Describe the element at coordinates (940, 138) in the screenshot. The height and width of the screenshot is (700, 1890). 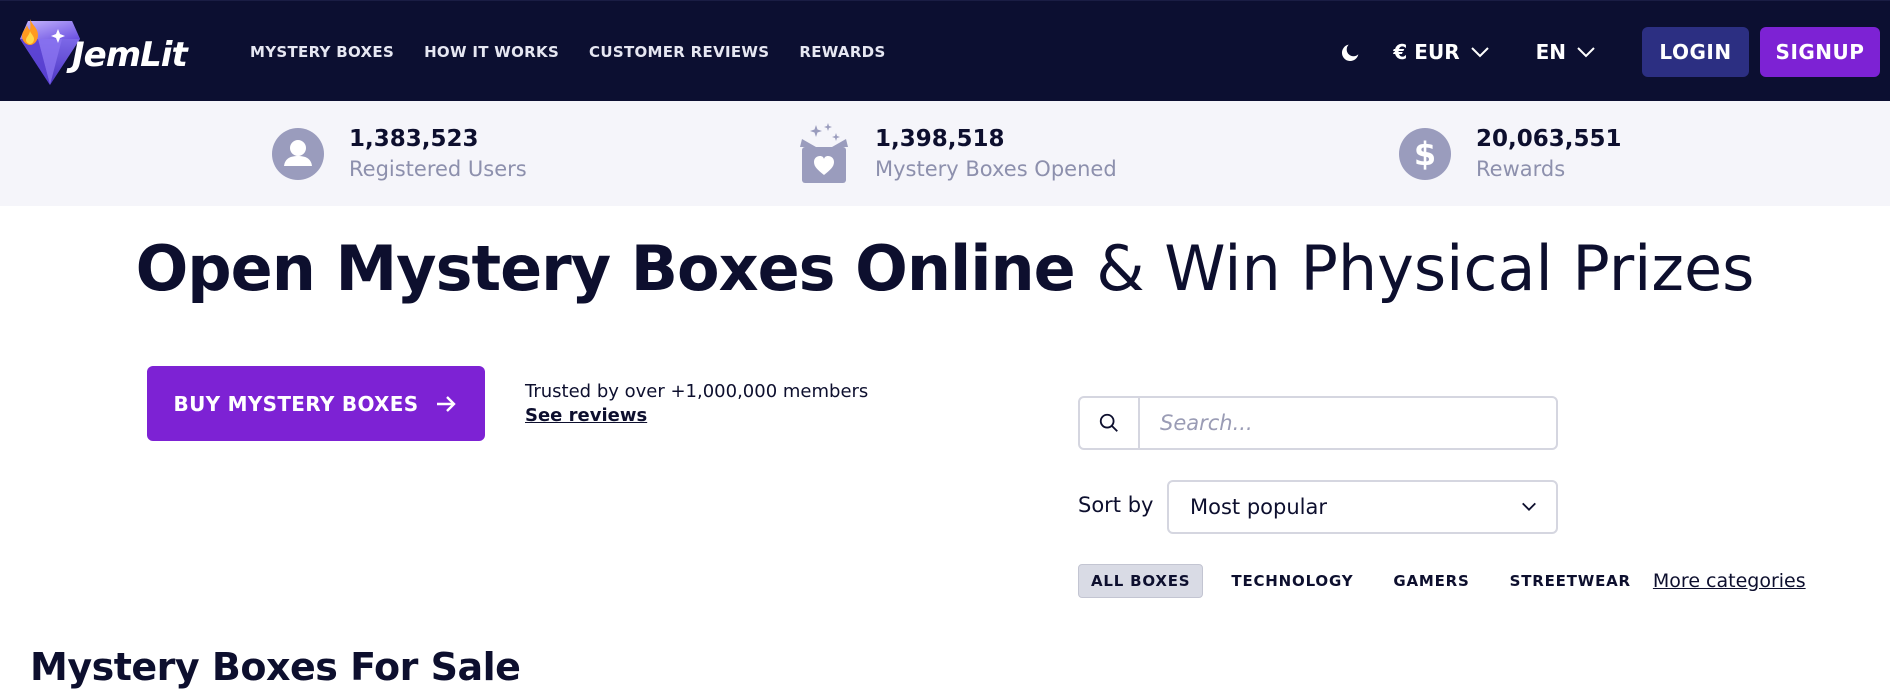
I see `stat-value: 1,398,518` at that location.